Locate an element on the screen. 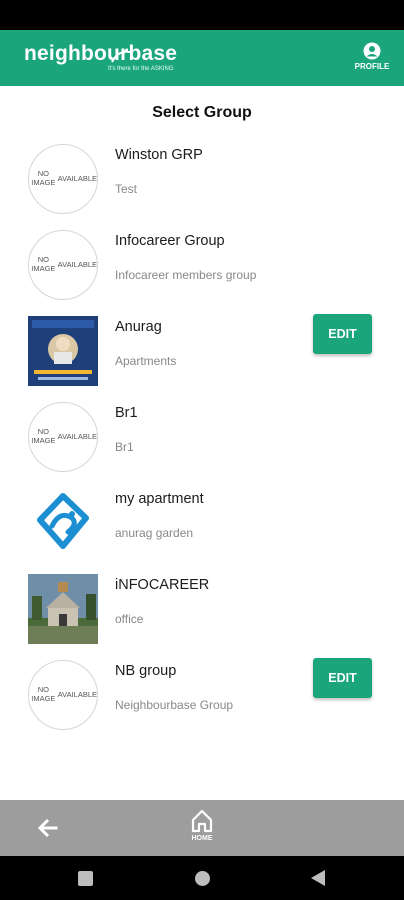 The height and width of the screenshot is (900, 404). arrow-left-icon is located at coordinates (47, 828).